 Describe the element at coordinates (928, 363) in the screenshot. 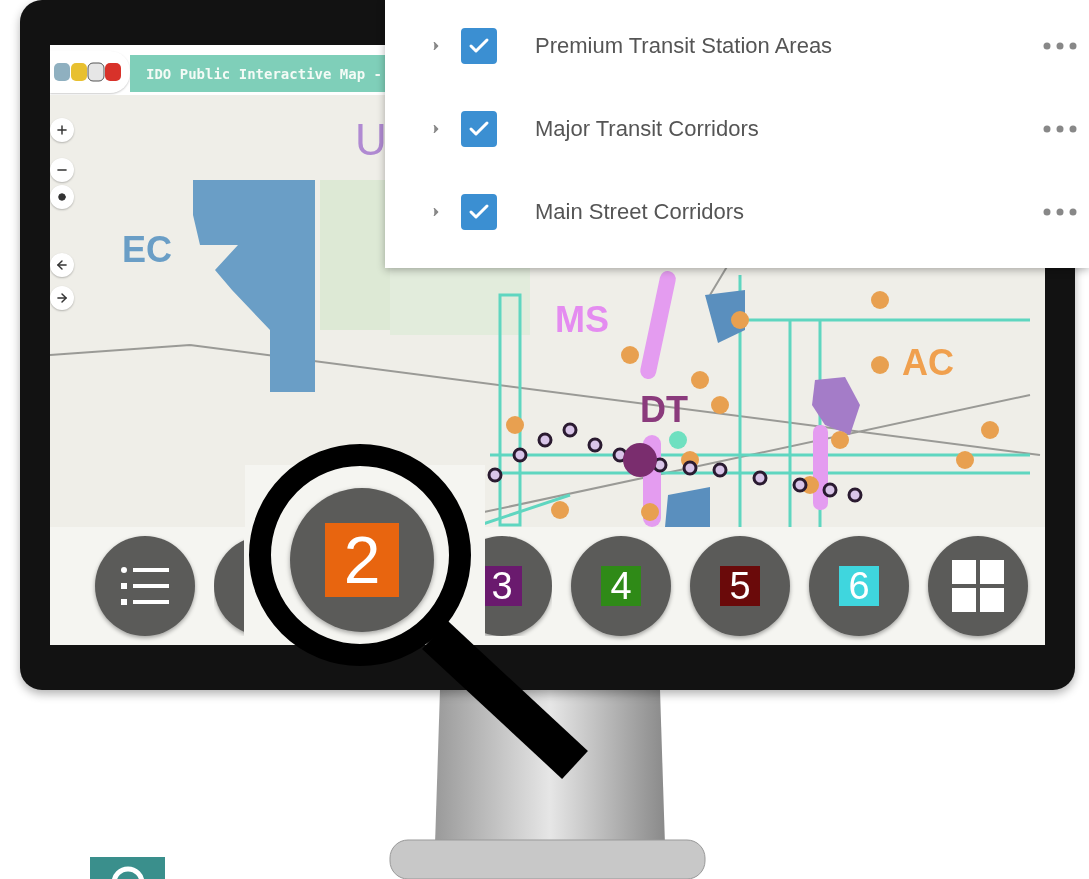

I see `map-label: AC` at that location.